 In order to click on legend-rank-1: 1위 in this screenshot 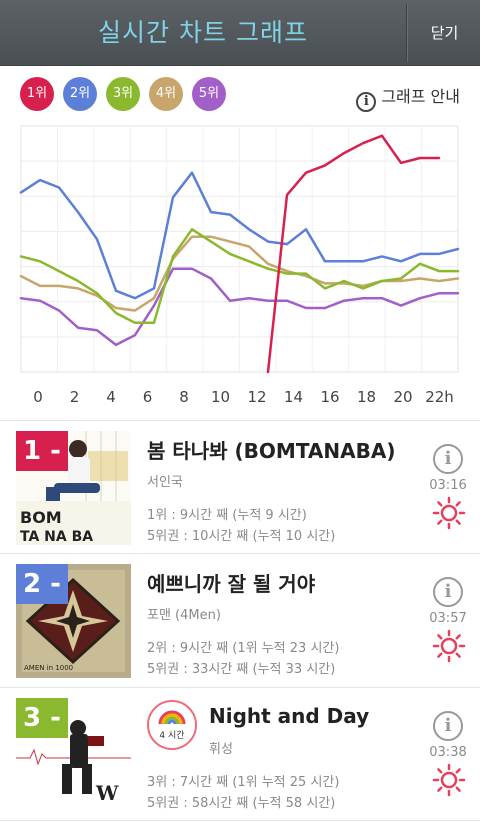, I will do `click(37, 94)`.